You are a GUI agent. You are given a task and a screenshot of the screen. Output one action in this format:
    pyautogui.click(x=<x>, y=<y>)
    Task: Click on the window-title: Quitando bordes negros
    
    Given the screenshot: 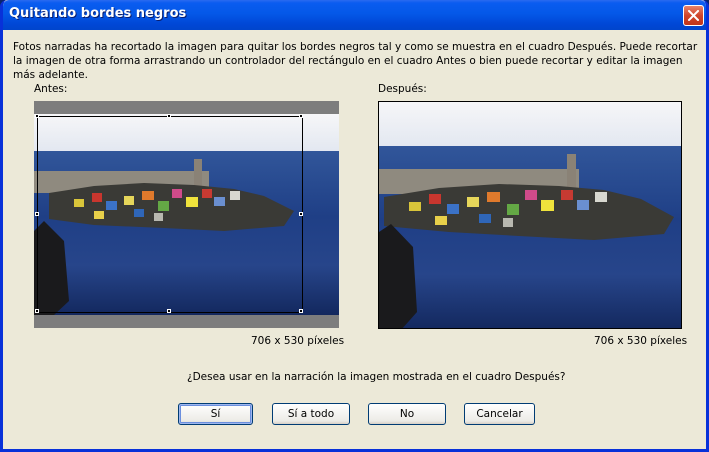 What is the action you would take?
    pyautogui.click(x=98, y=13)
    